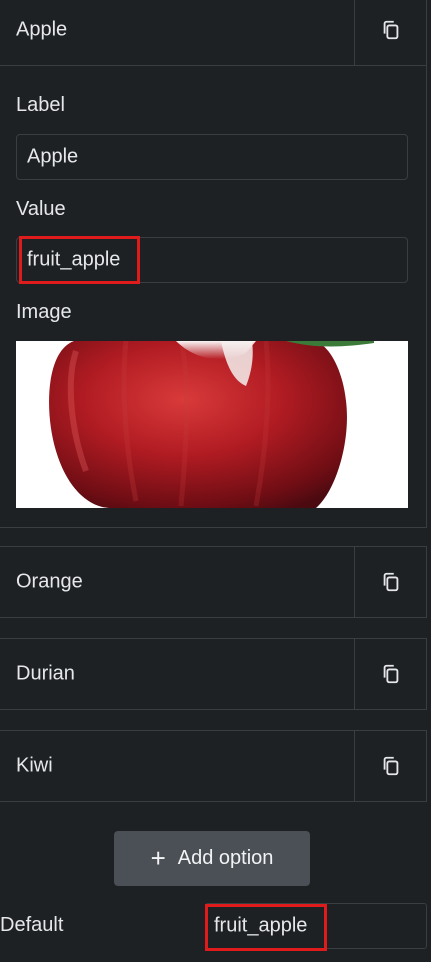  I want to click on plus-icon: +, so click(158, 857).